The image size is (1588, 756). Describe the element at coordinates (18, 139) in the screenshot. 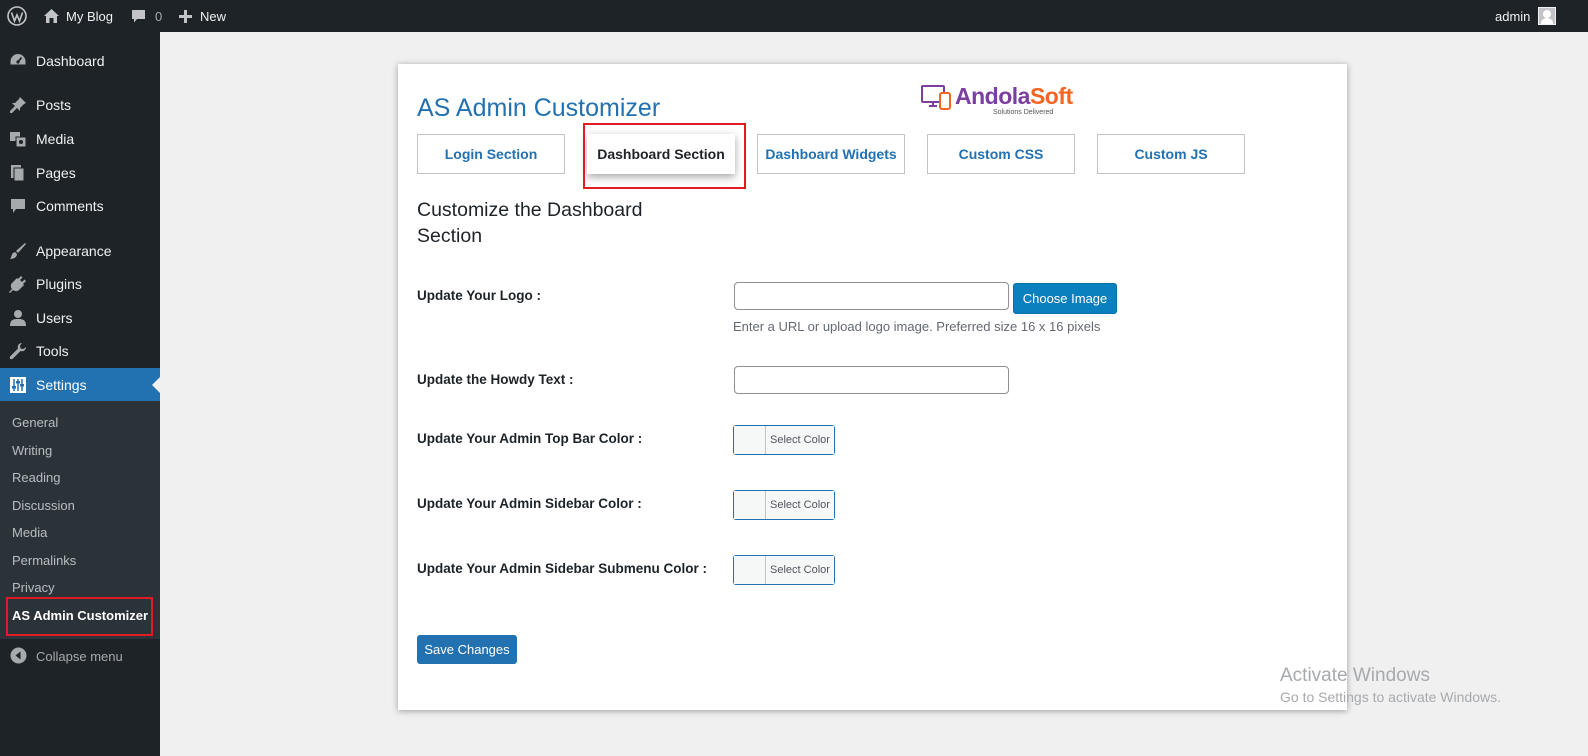

I see `media-icon` at that location.